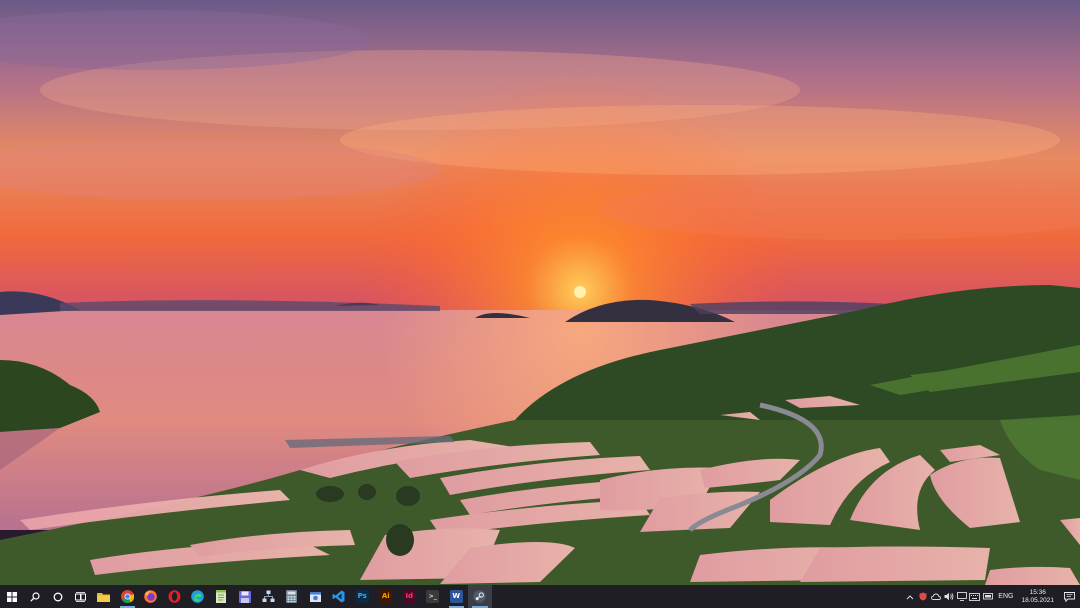 This screenshot has height=608, width=1080. I want to click on taskbar-app-notepad-plus, so click(222, 596).